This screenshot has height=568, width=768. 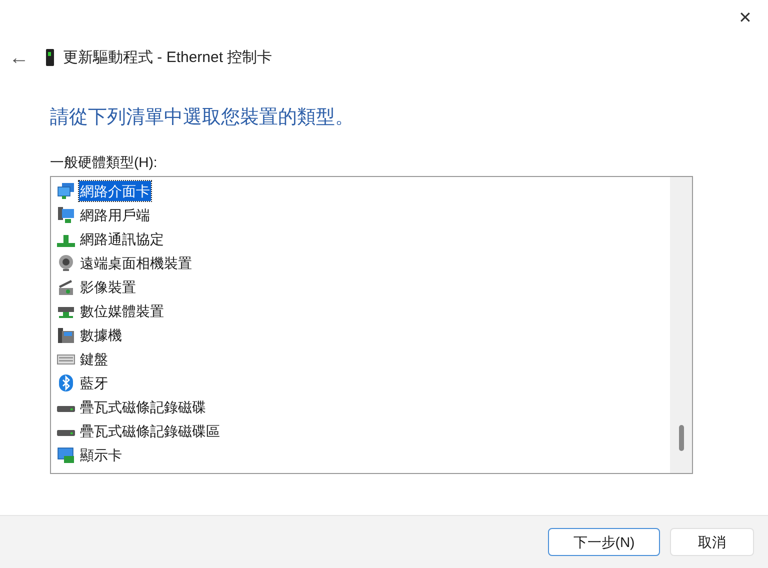 I want to click on list-item: 顯示卡, so click(x=101, y=455).